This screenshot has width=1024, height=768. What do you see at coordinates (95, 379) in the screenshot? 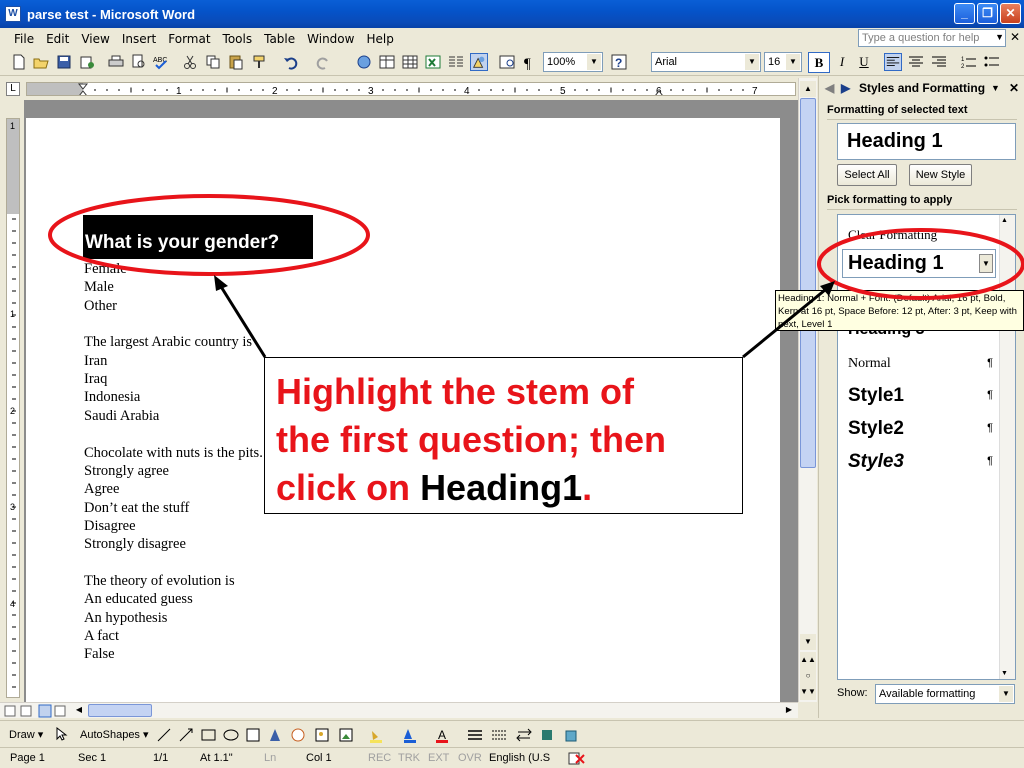
I see `document-line: Iraq` at bounding box center [95, 379].